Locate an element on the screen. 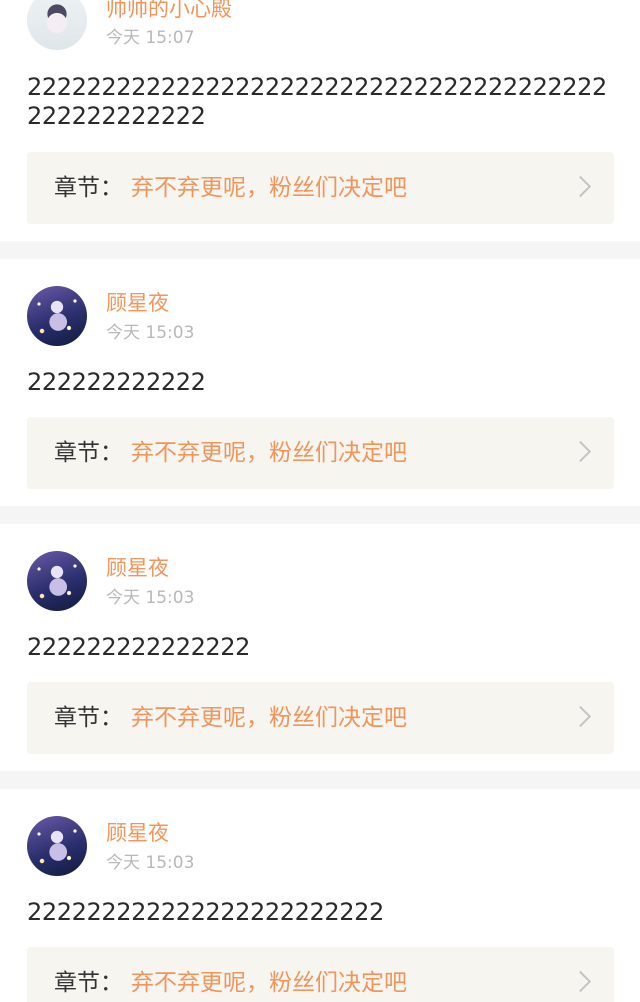 This screenshot has height=1002, width=640. comment-text: 222222222222222222222222 is located at coordinates (205, 912).